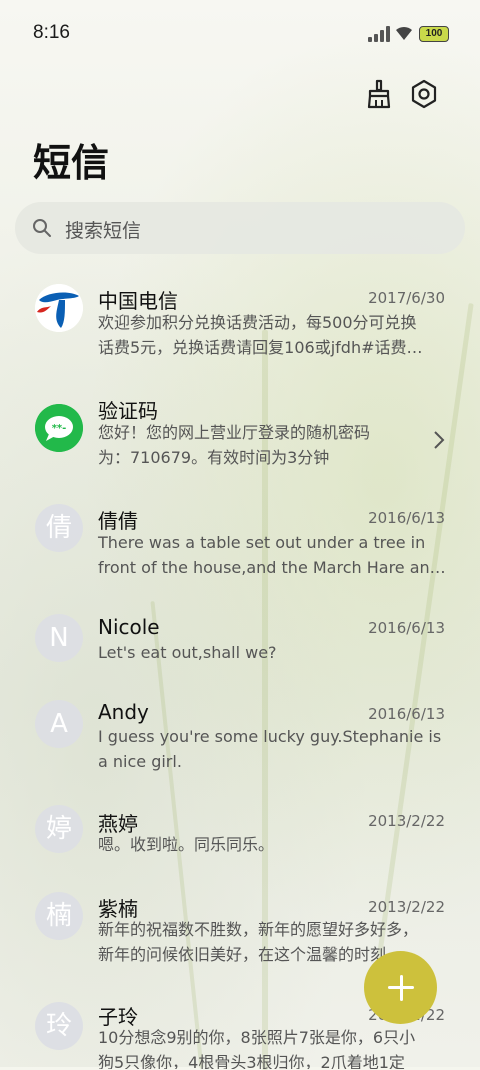 The image size is (480, 1070). I want to click on avatar: 楠, so click(59, 916).